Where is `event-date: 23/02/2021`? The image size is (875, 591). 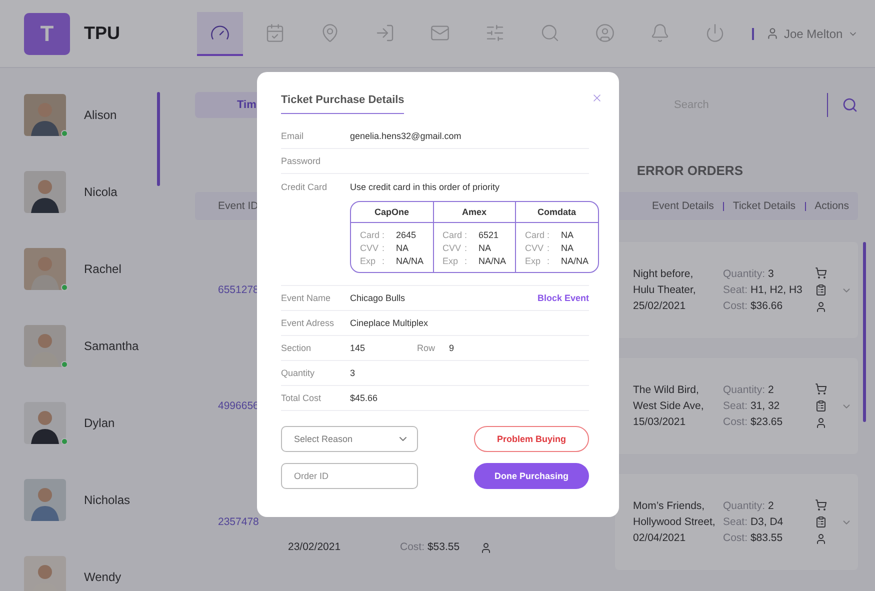
event-date: 23/02/2021 is located at coordinates (315, 547).